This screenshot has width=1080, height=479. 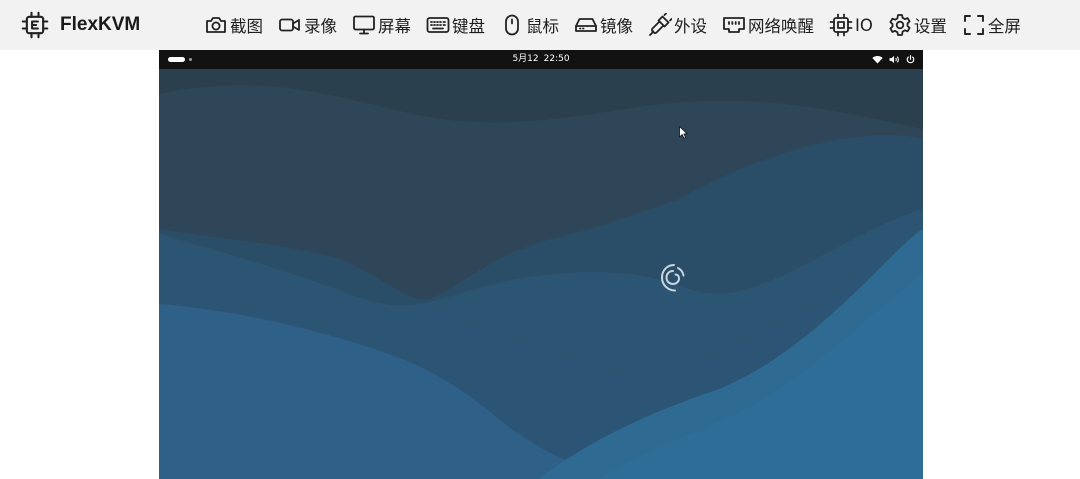 I want to click on app-title: FlexKVM, so click(x=100, y=24).